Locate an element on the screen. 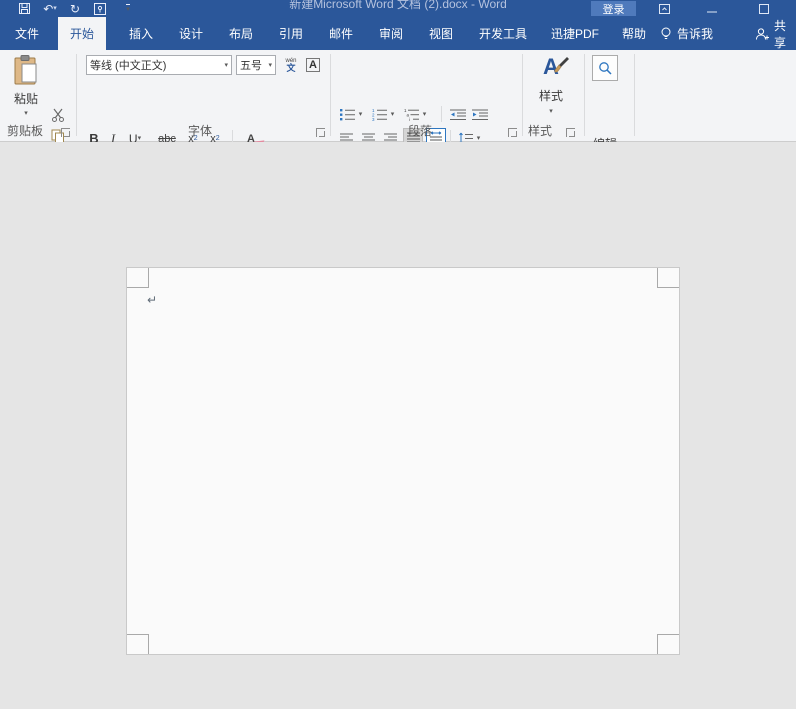 This screenshot has height=709, width=796. tab-help: 帮助 is located at coordinates (634, 33).